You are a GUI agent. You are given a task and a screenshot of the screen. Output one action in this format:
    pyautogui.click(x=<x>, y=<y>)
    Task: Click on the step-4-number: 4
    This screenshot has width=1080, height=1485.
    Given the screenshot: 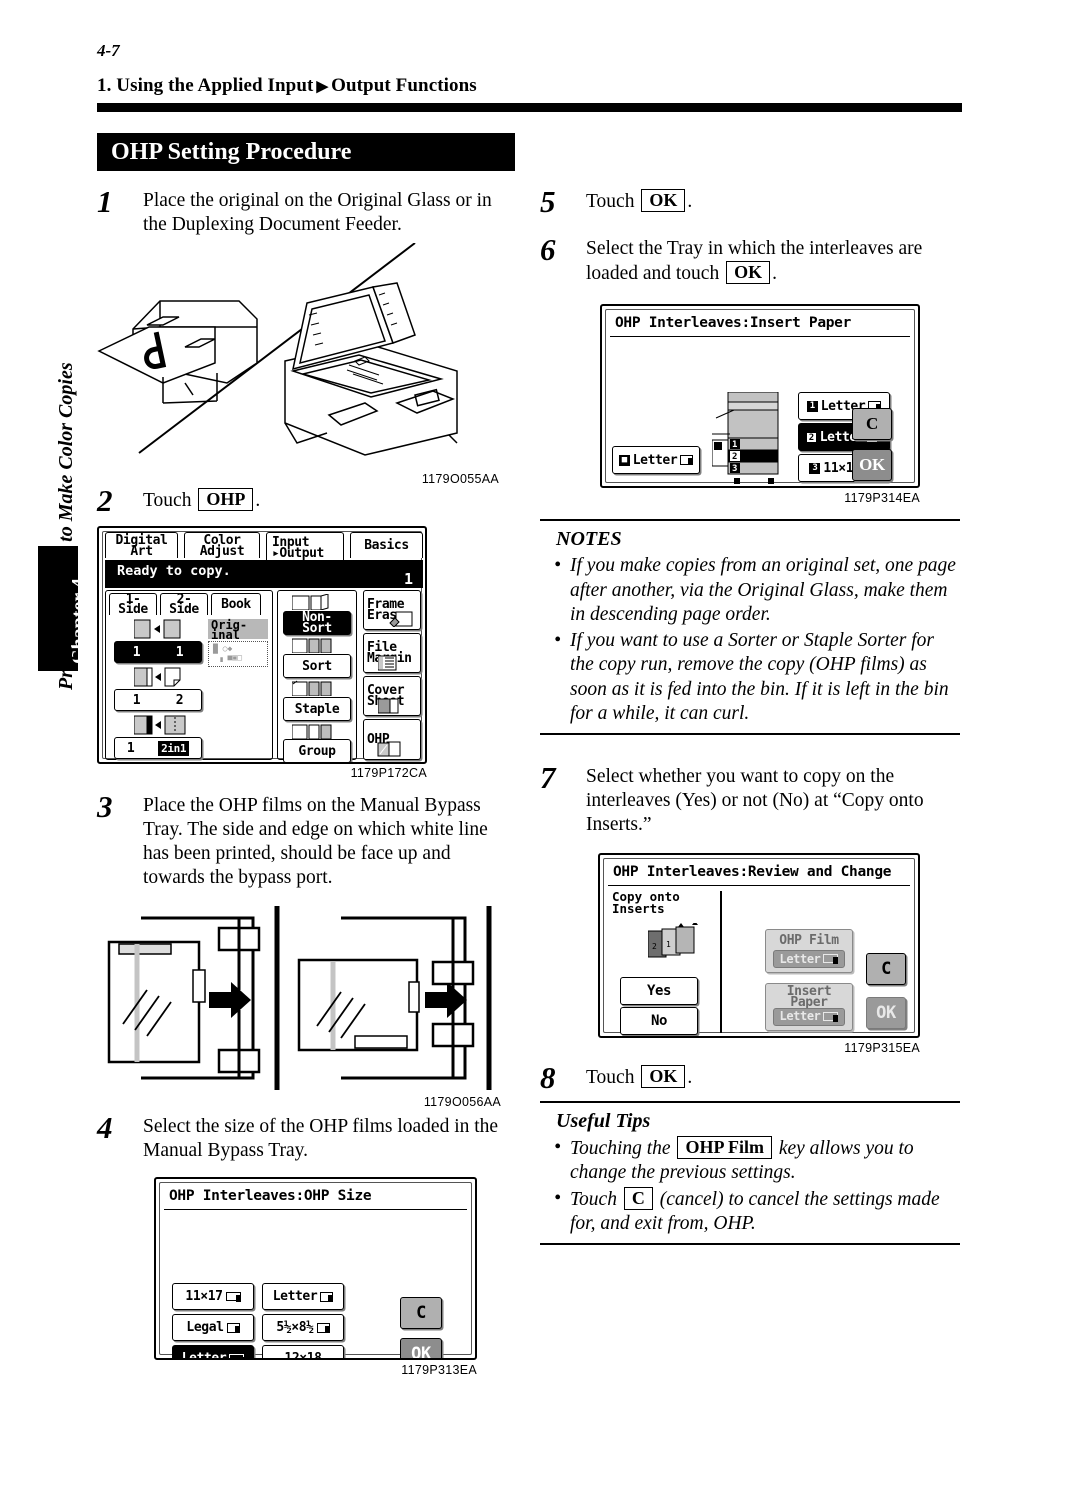 What is the action you would take?
    pyautogui.click(x=105, y=1127)
    